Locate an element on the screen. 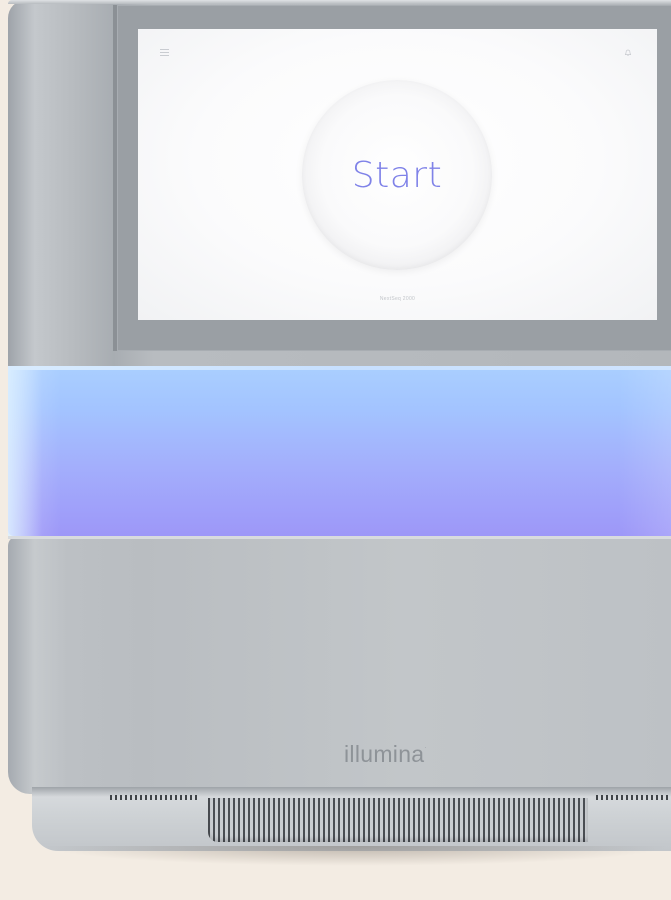  glow-edge-highlight is located at coordinates (25, 451).